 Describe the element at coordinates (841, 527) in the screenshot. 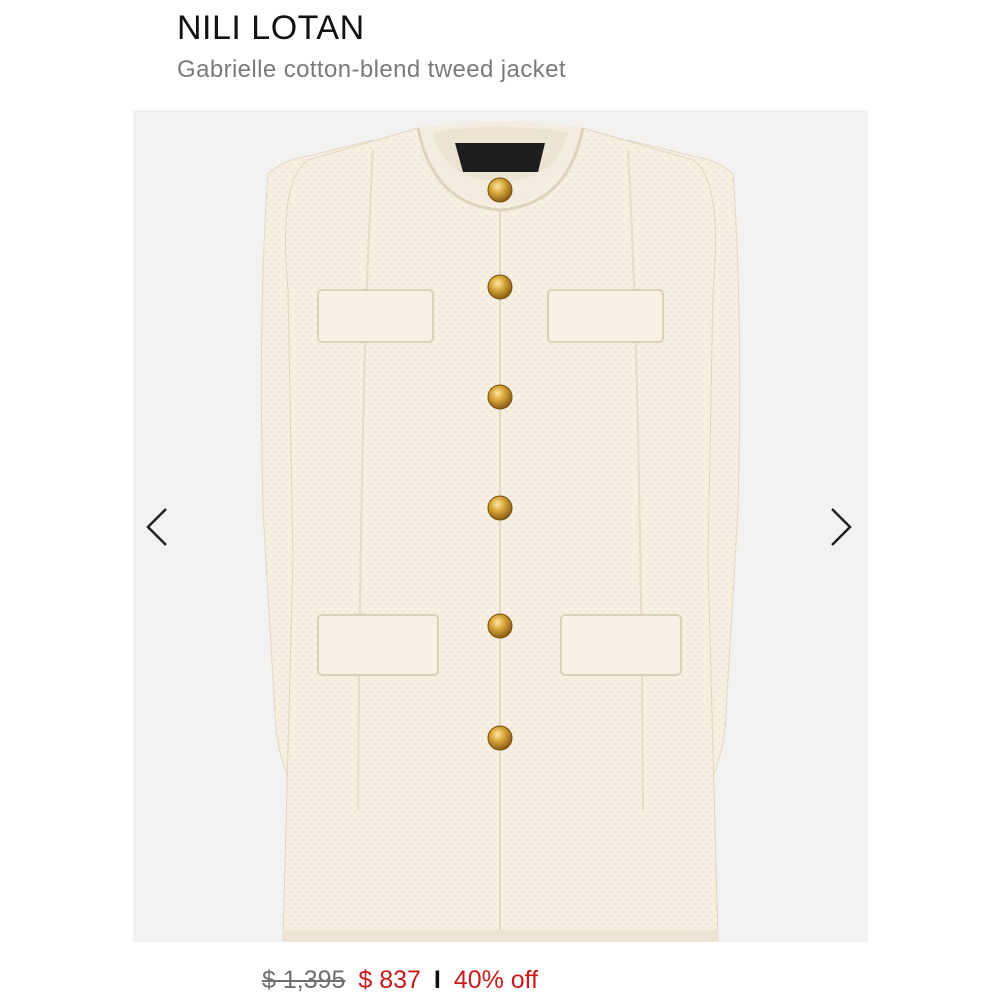

I see `chevron-right-icon` at that location.